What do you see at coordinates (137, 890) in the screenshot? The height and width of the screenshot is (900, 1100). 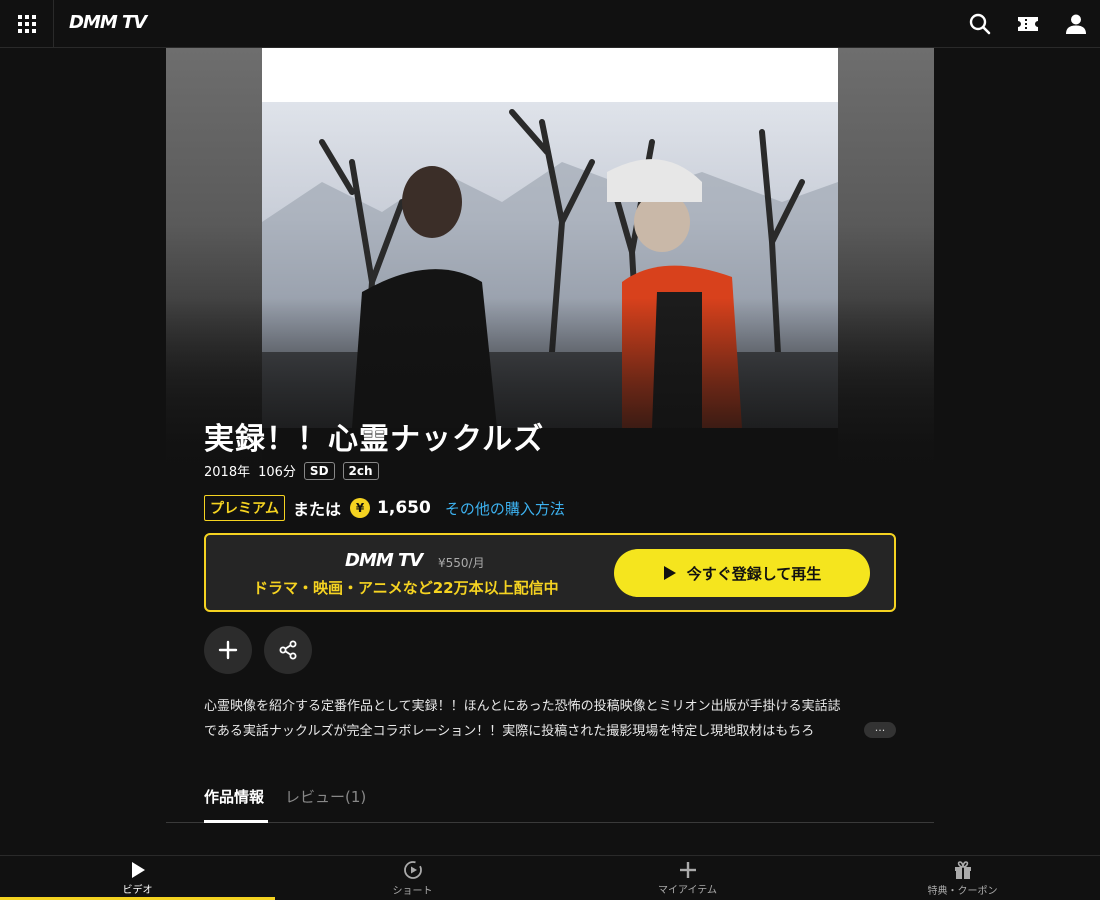 I see `nav-label: ビデオ` at bounding box center [137, 890].